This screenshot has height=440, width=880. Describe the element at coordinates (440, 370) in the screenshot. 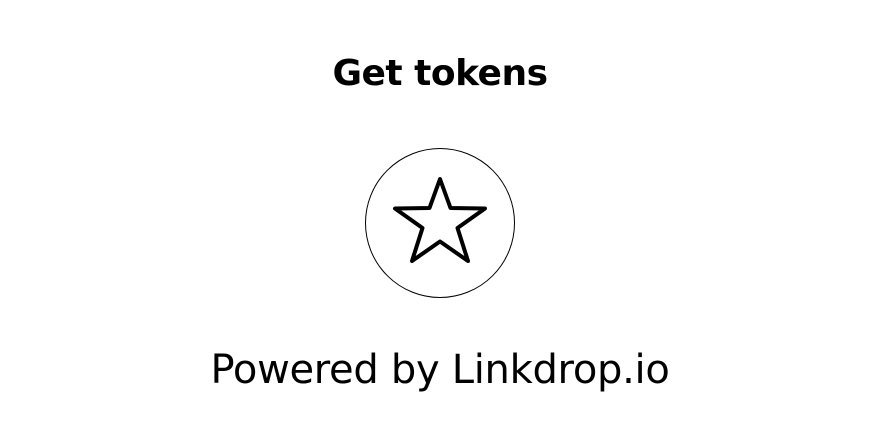

I see `powered-by-text: Powered by Linkdrop.io` at that location.